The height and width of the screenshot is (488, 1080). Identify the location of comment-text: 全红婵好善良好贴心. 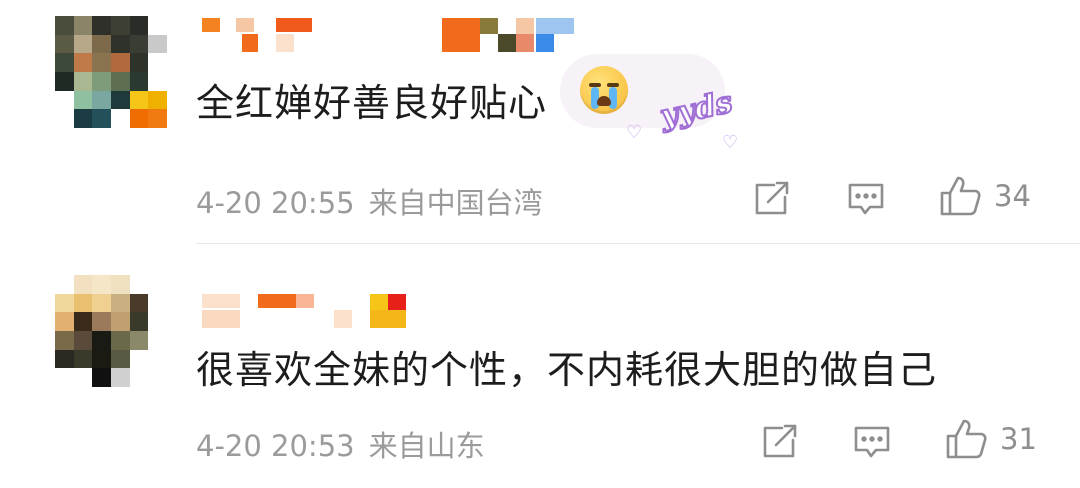
(372, 103).